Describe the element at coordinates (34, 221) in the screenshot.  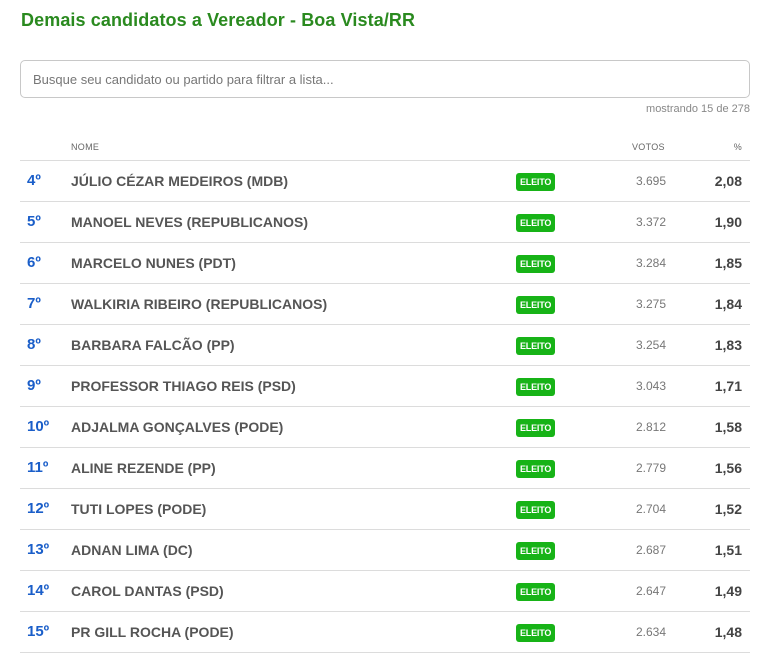
I see `candidate-rank: 5º` at that location.